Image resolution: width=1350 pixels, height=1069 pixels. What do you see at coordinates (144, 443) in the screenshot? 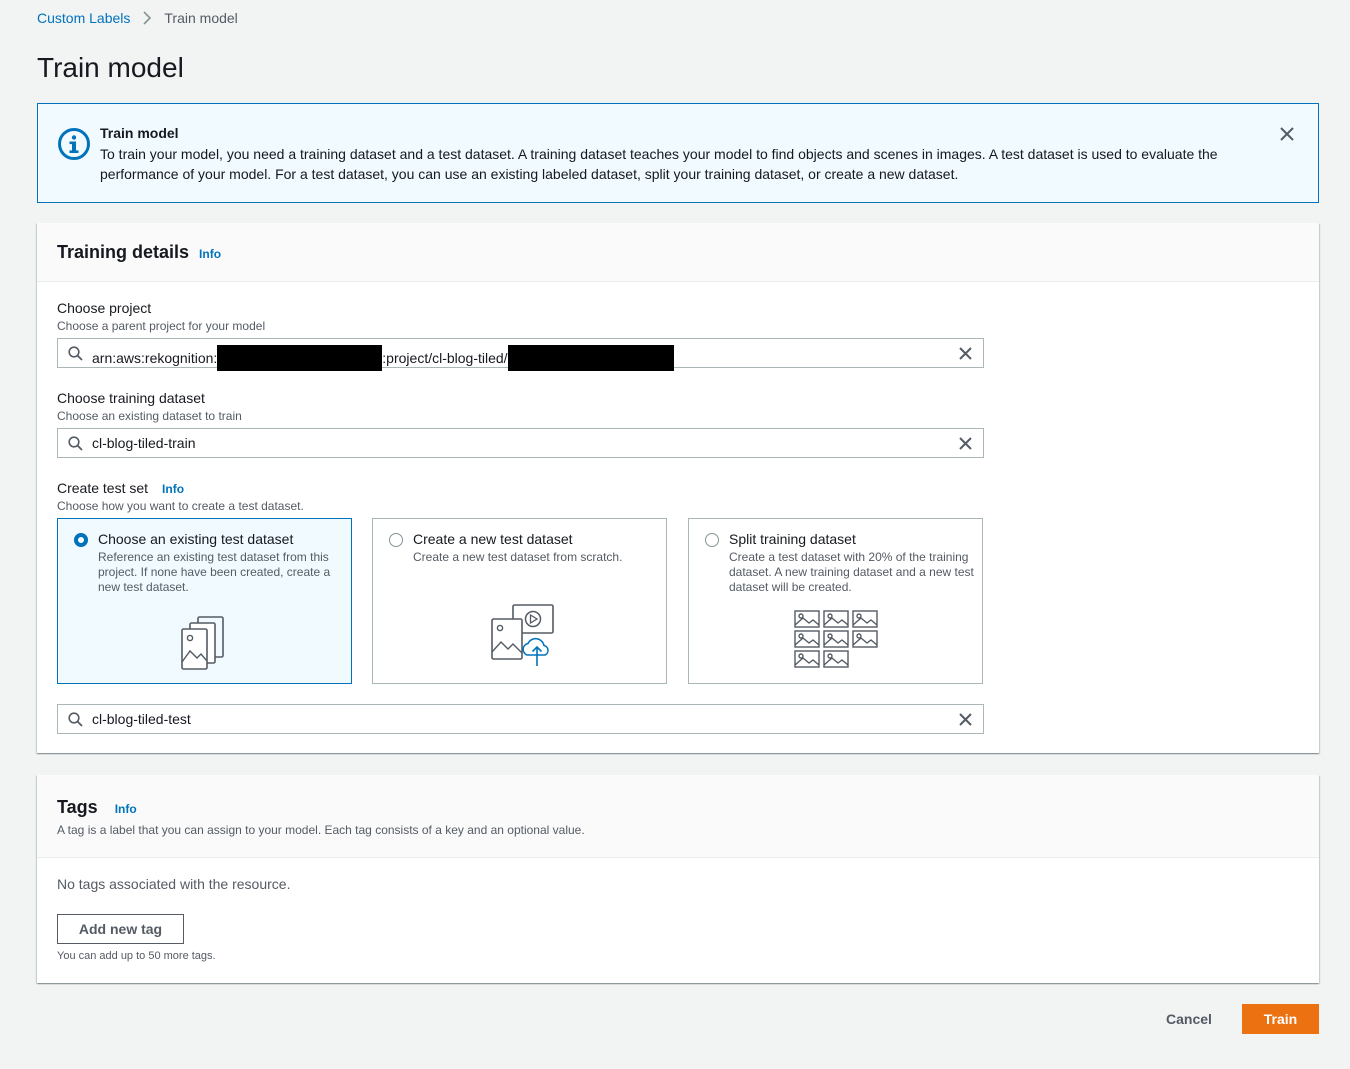
I see `training-dataset-value: cl-blog-tiled-train` at bounding box center [144, 443].